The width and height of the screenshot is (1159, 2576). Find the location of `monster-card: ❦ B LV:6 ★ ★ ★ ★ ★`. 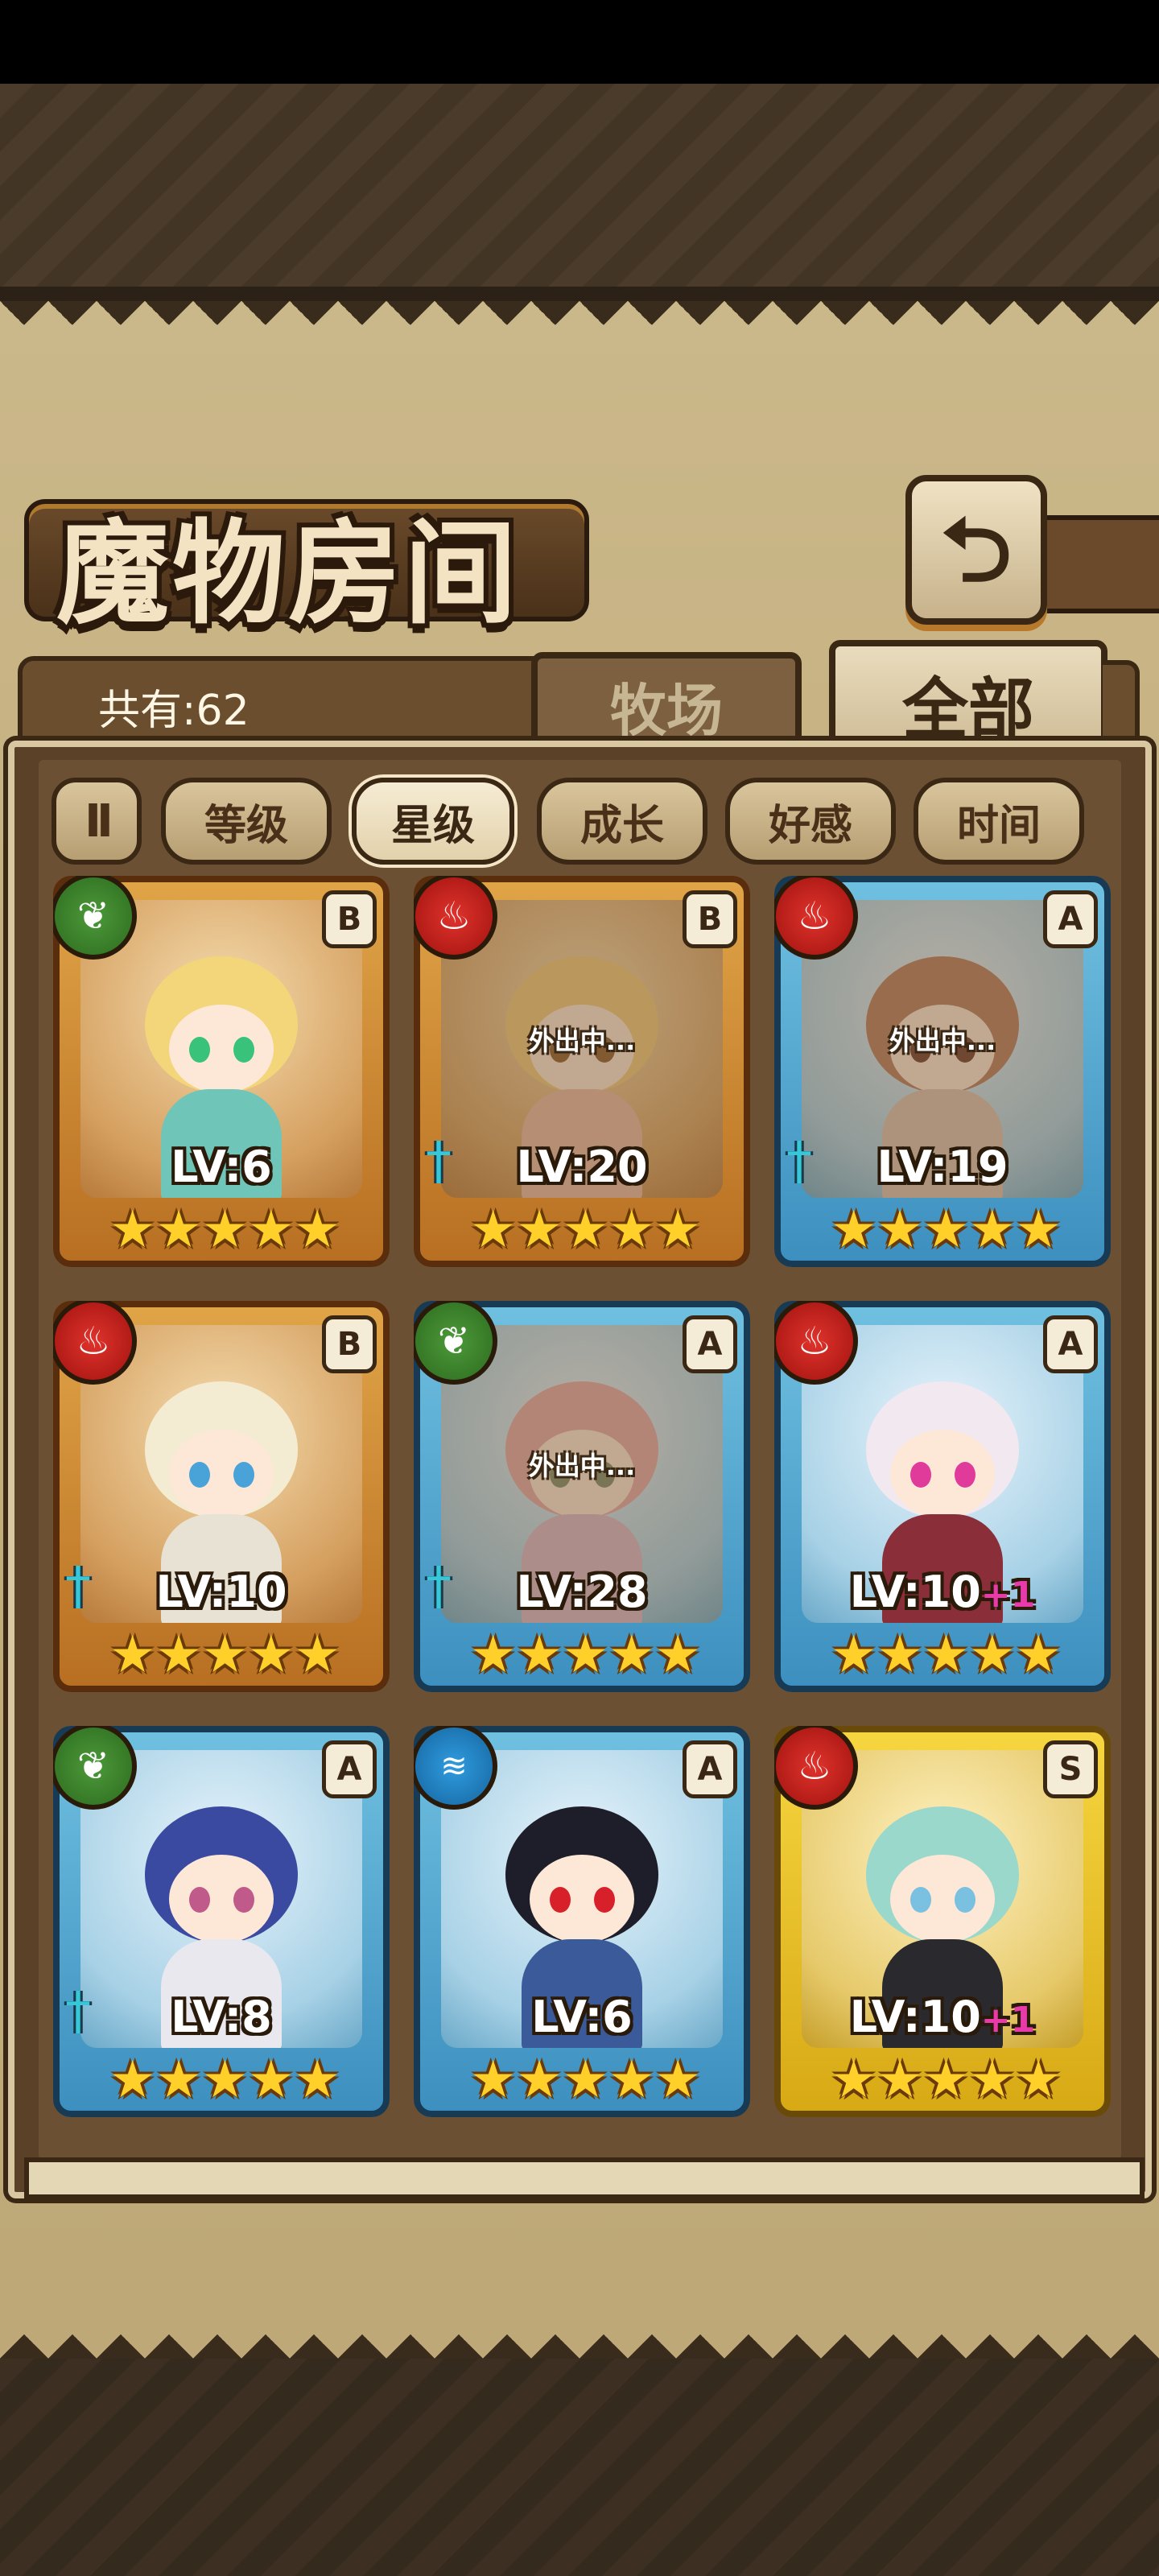

monster-card: ❦ B LV:6 ★ ★ ★ ★ ★ is located at coordinates (221, 1071).